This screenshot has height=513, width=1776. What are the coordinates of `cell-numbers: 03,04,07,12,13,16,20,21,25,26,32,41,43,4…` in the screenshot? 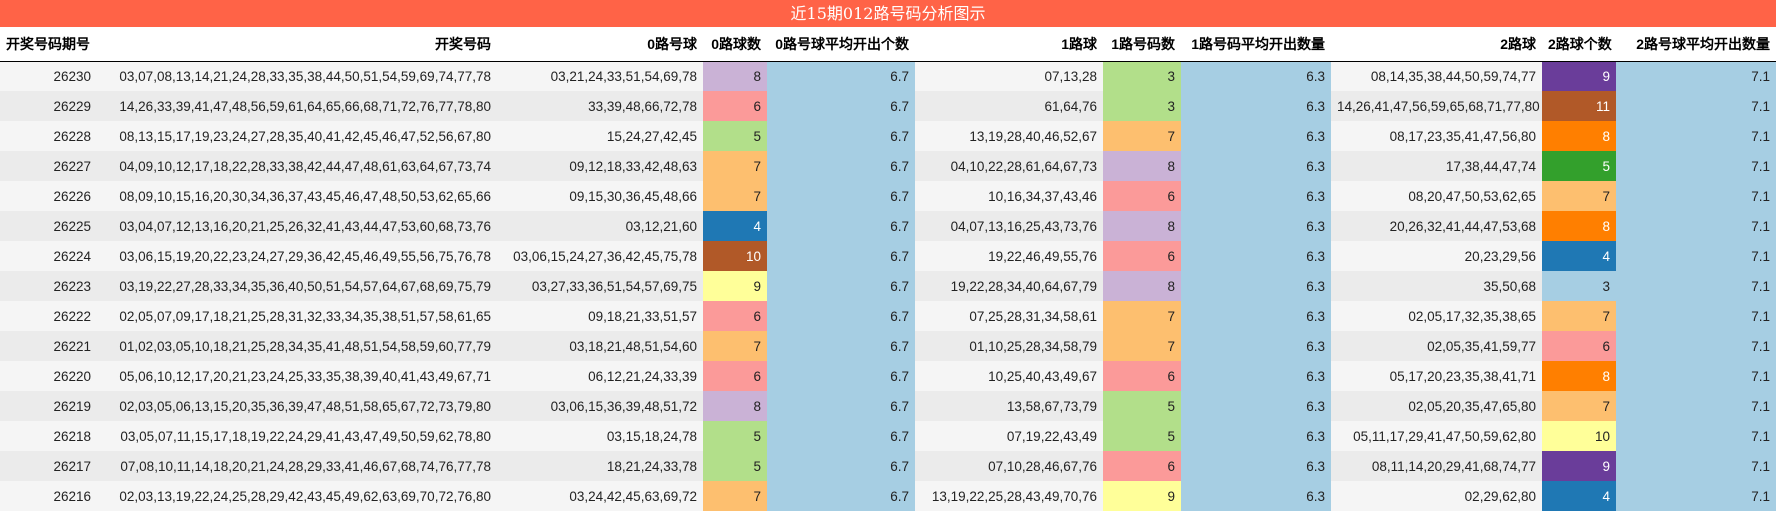 It's located at (305, 226).